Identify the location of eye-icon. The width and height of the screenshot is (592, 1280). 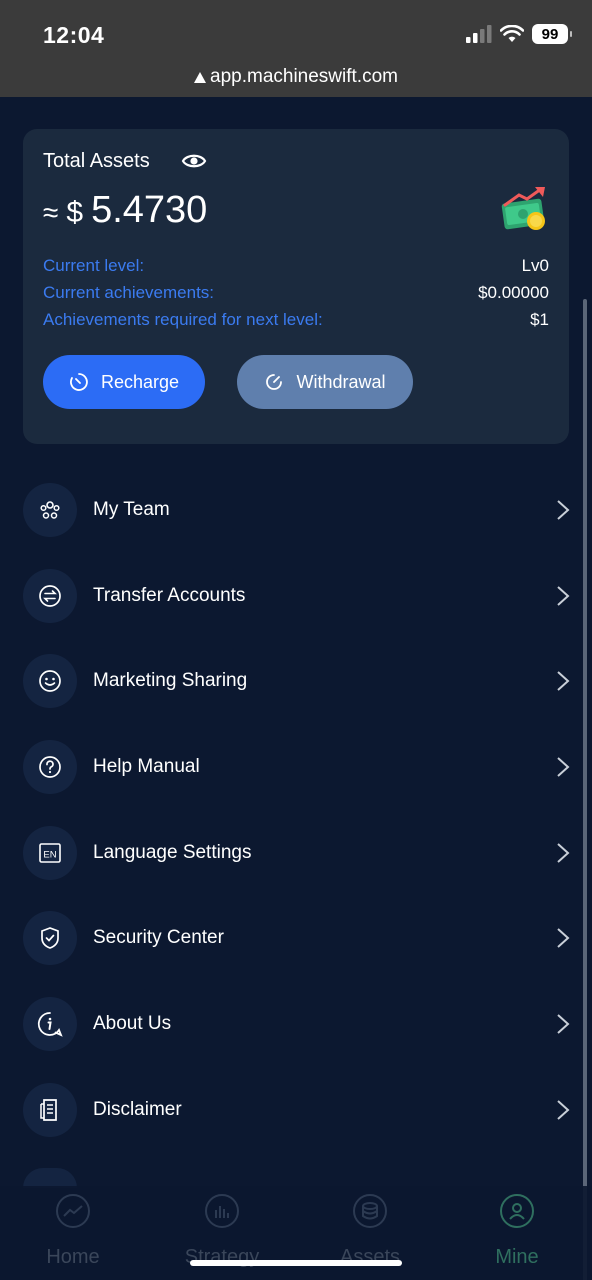
(194, 161).